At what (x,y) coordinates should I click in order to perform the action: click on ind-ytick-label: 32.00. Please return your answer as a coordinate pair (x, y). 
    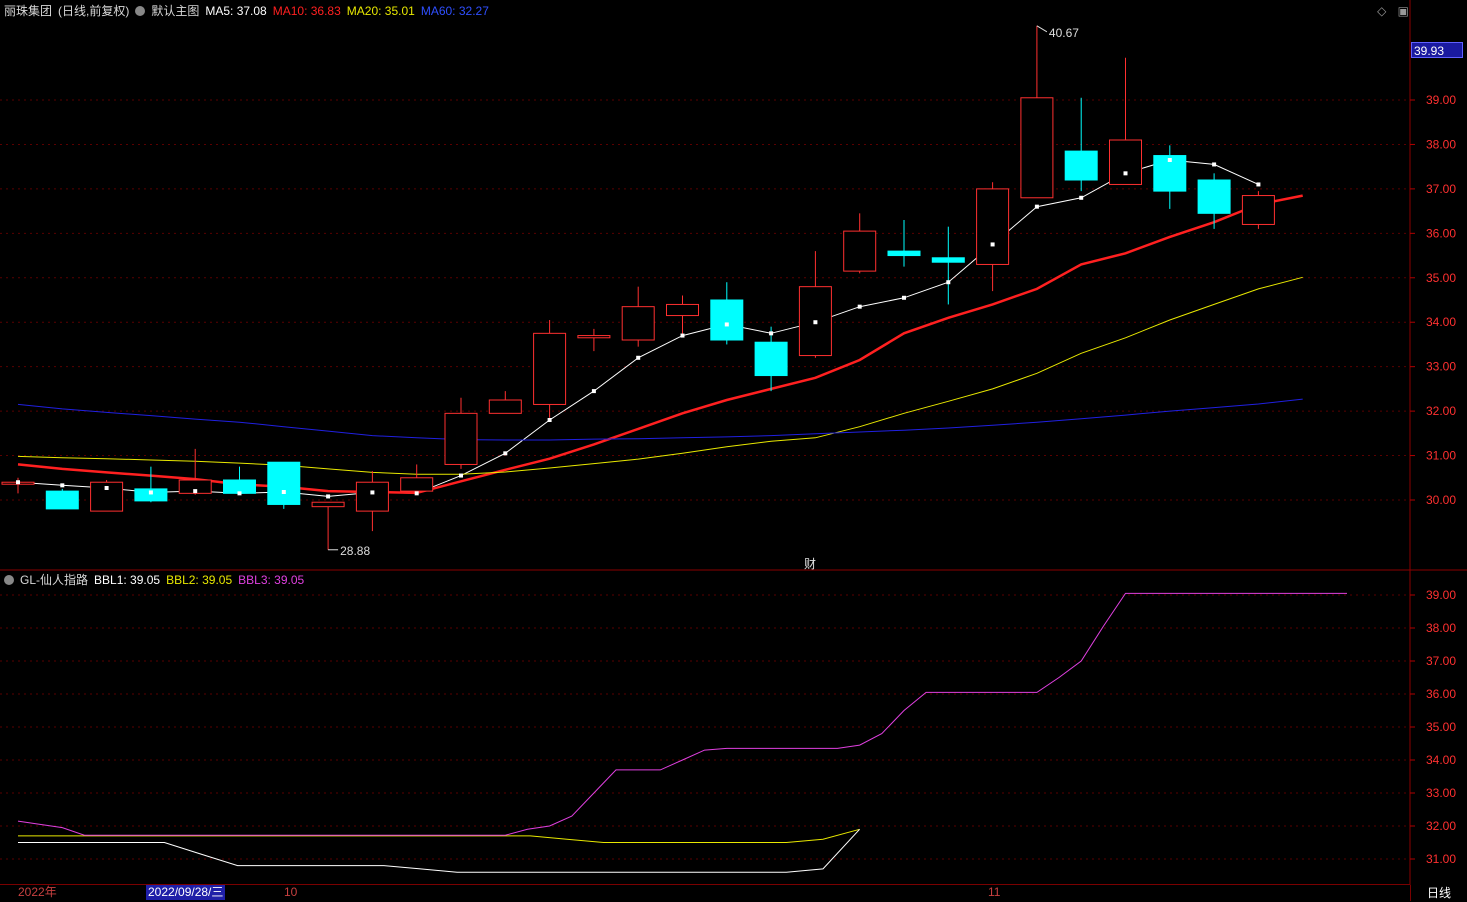
    Looking at the image, I should click on (1441, 826).